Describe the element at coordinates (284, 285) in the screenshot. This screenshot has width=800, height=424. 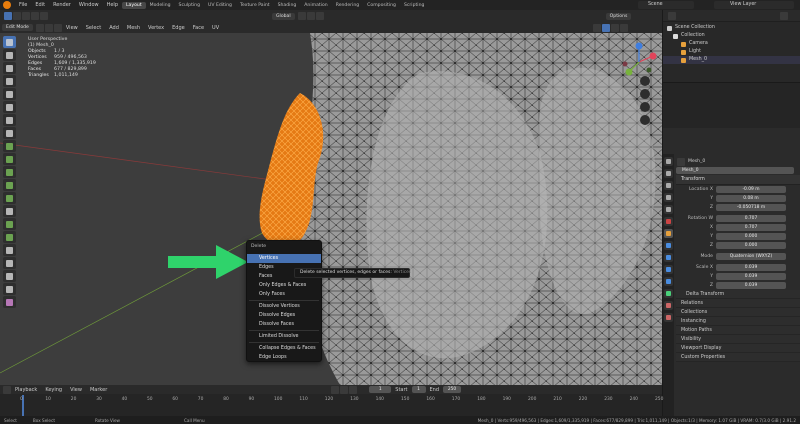
I see `menu-item-only-edges-faces: Only Edges & Faces` at that location.